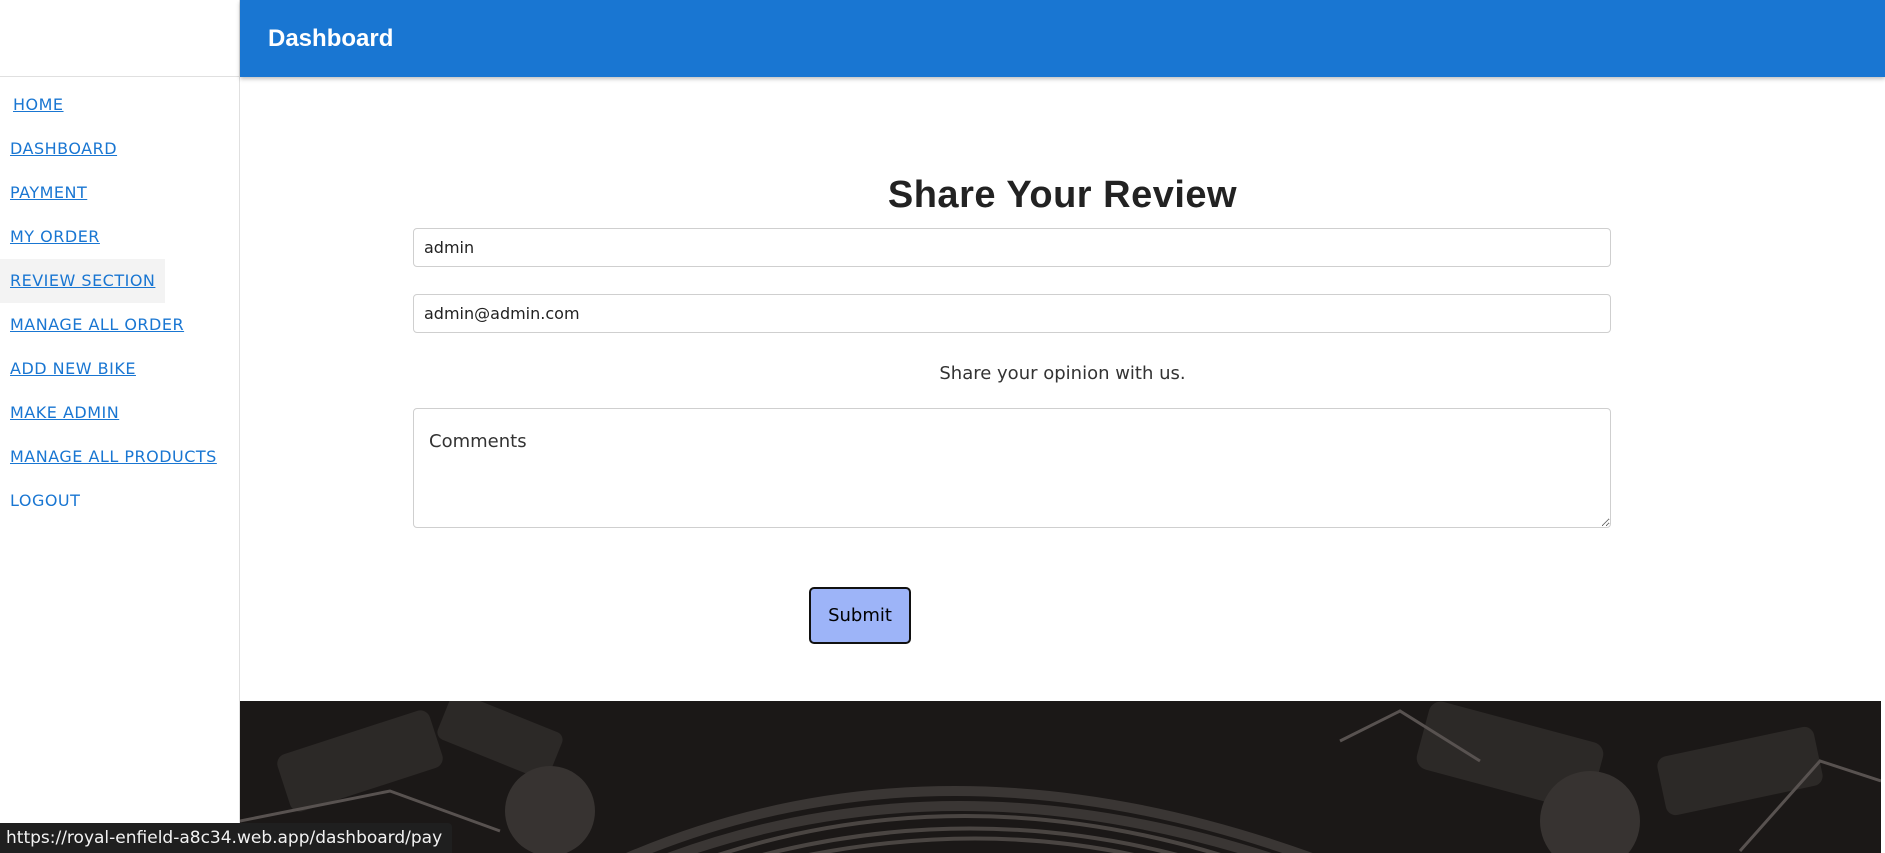 This screenshot has width=1885, height=853. Describe the element at coordinates (1012, 247) in the screenshot. I see `name-field` at that location.